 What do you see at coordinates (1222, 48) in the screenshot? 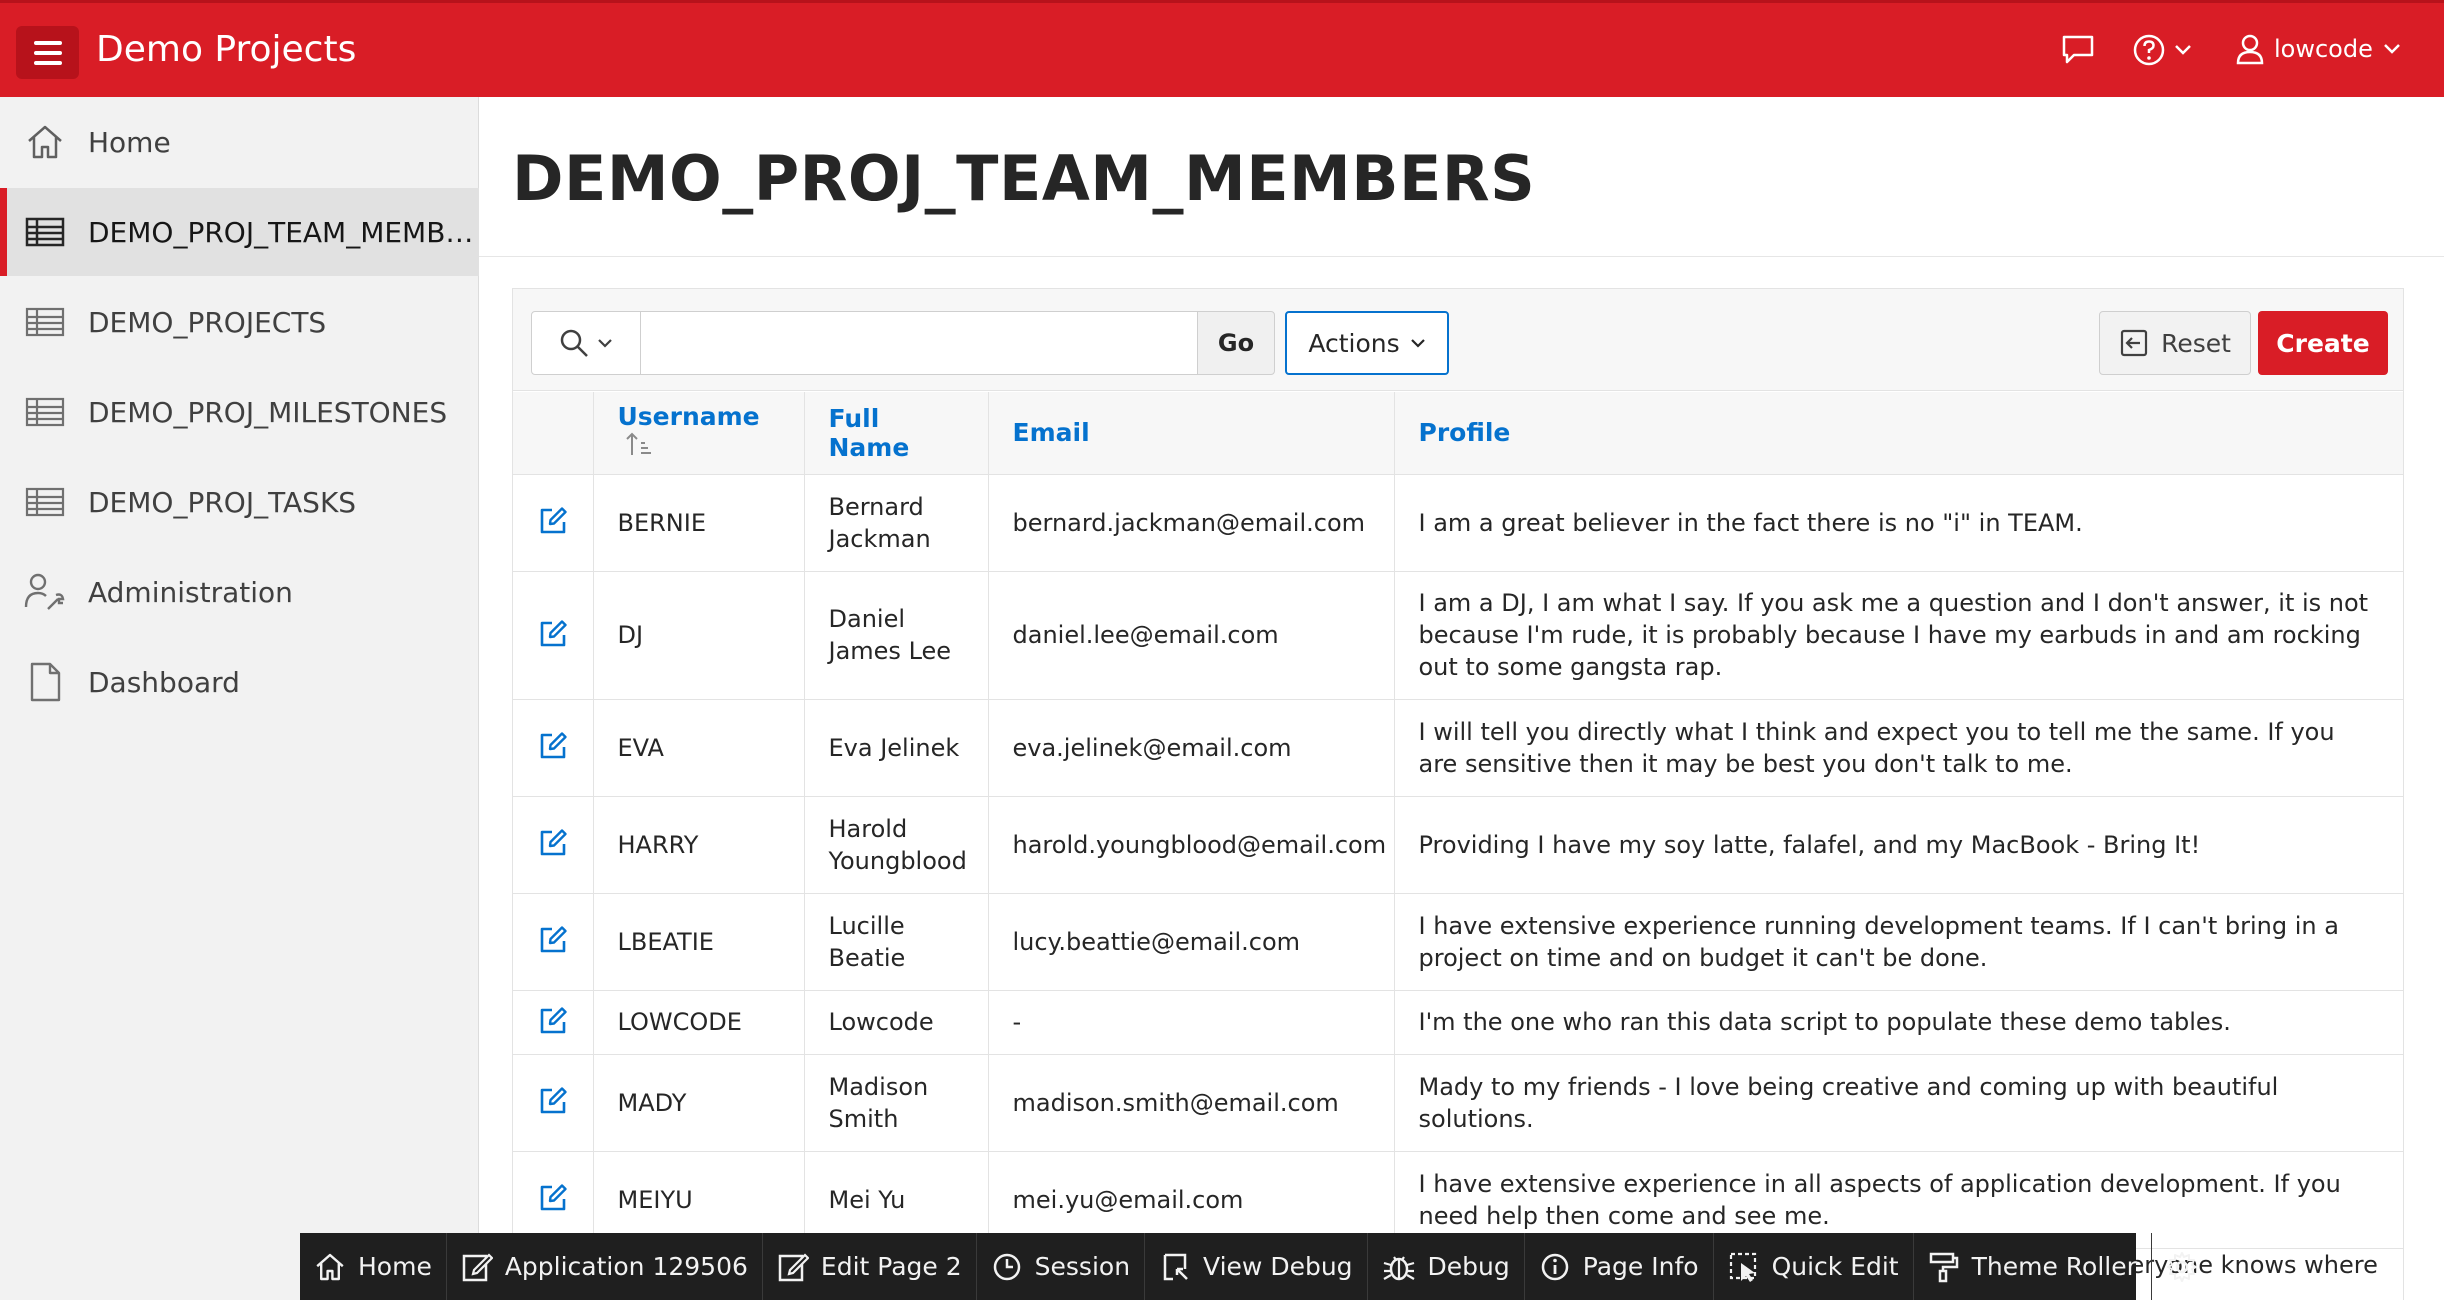
I see `app-header: Demo Projects lowcode` at bounding box center [1222, 48].